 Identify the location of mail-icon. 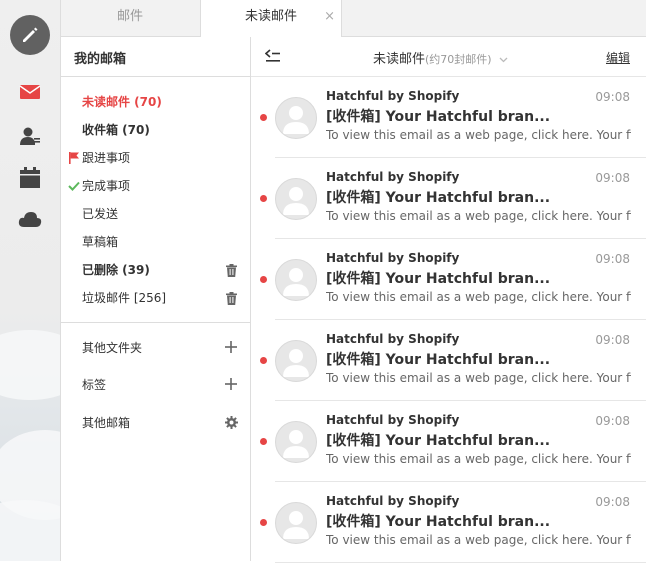
(30, 92).